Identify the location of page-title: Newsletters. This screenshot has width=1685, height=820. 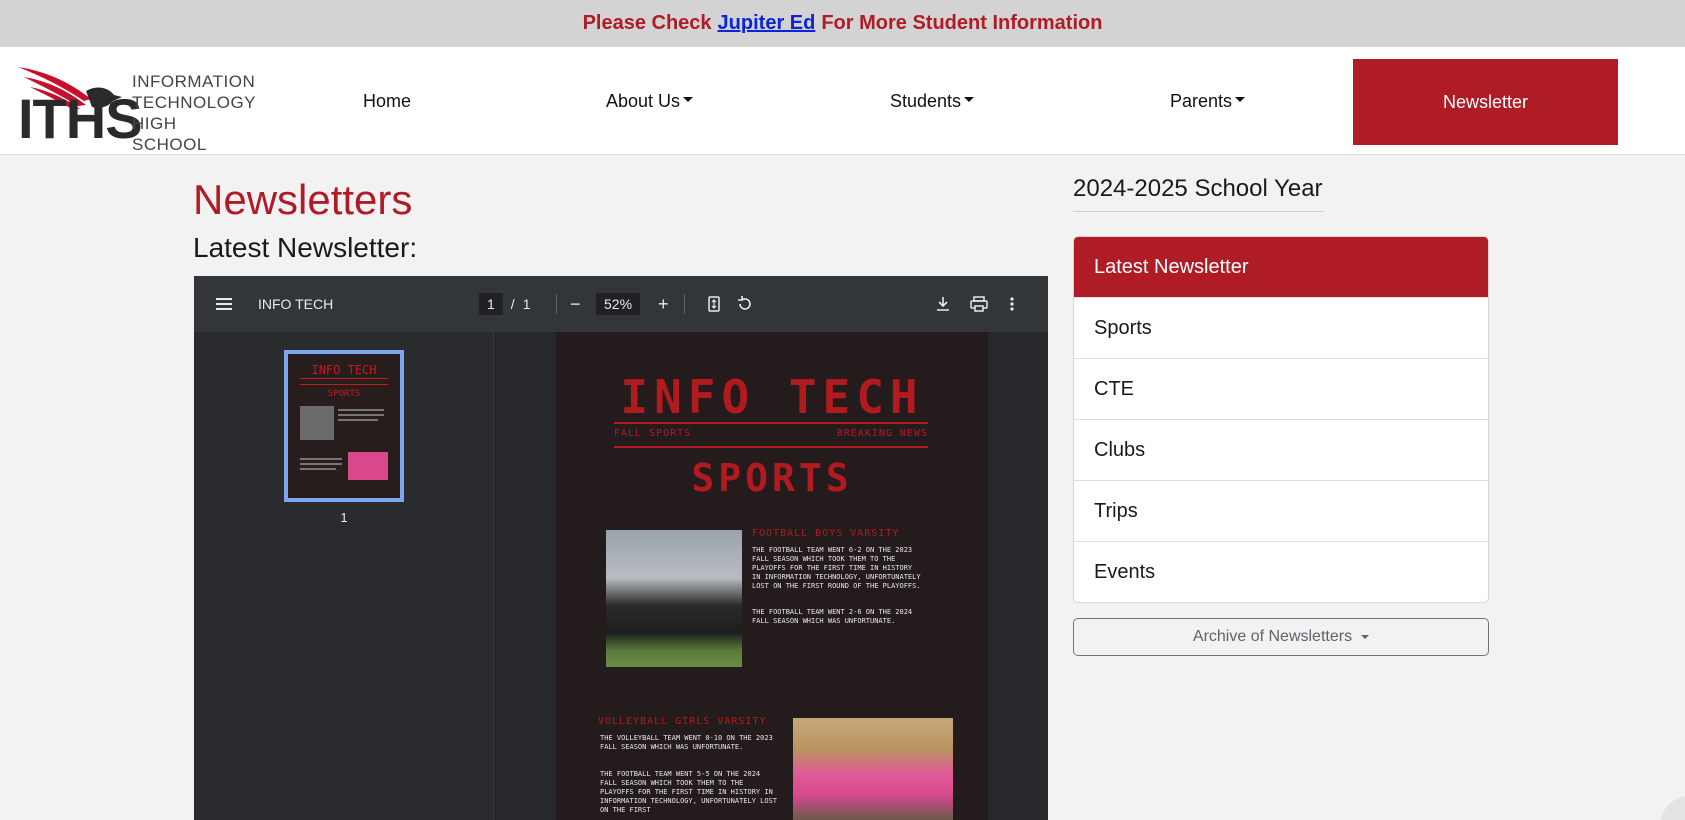
(303, 199).